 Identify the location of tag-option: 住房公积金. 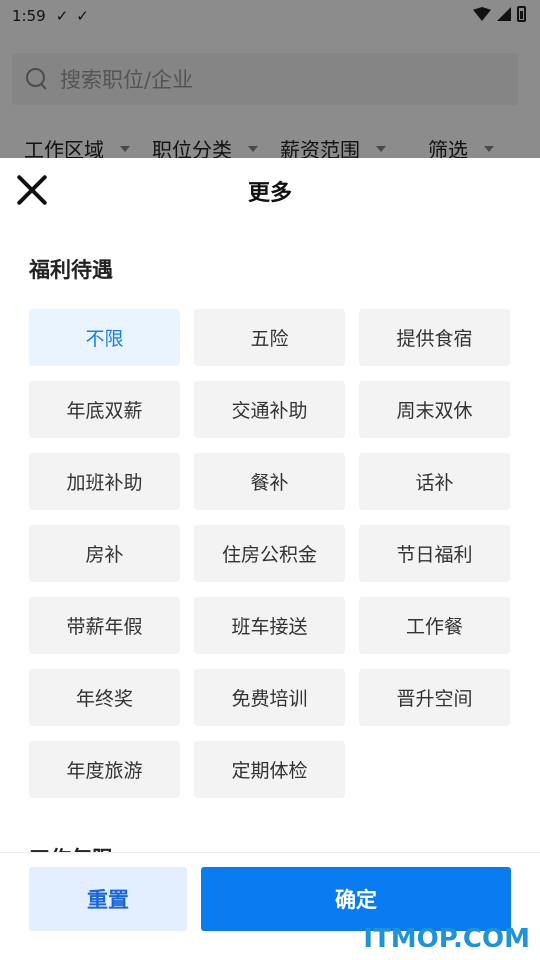
(269, 553).